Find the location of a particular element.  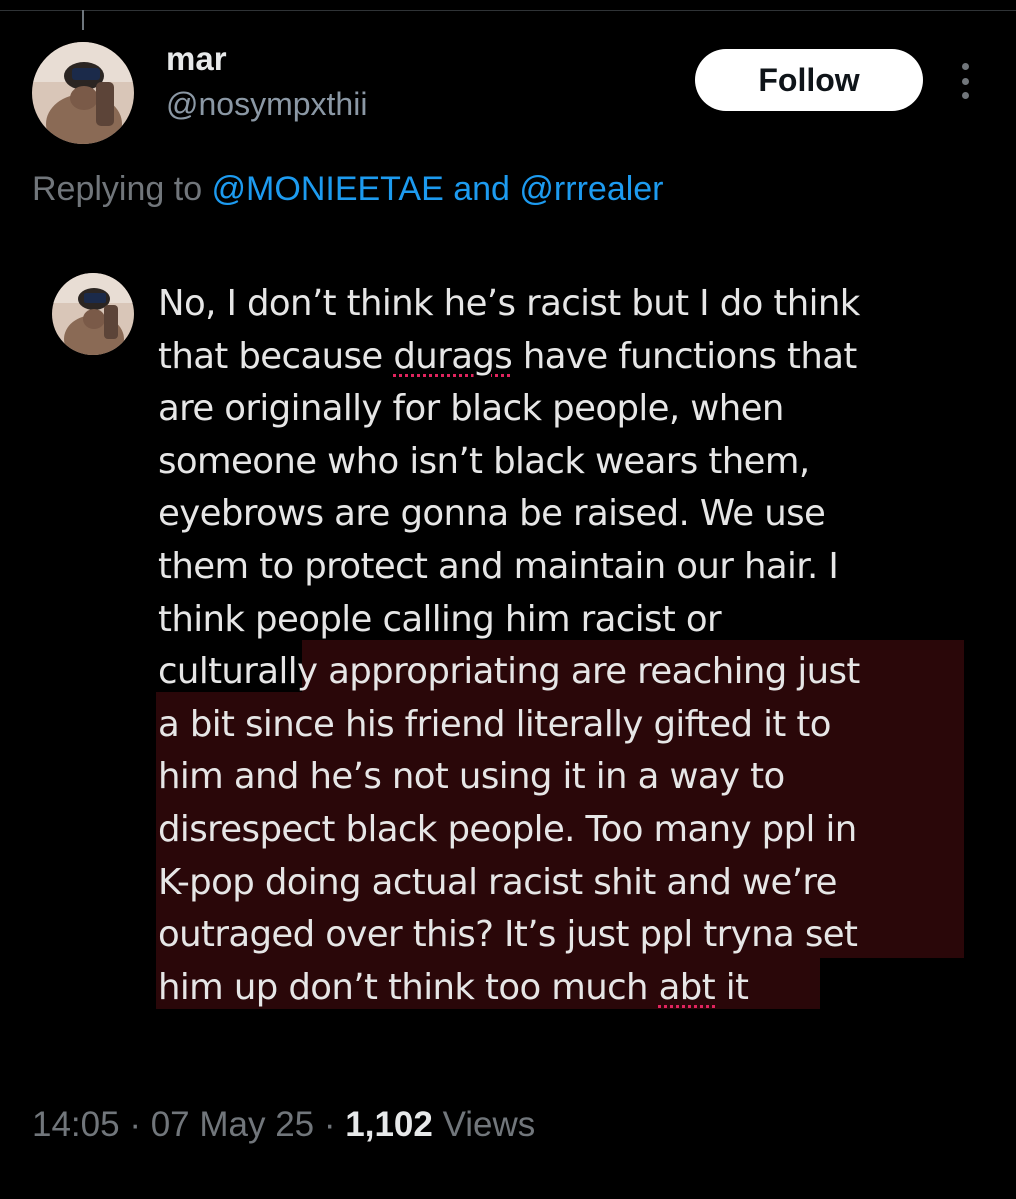

spellcheck-word: abt is located at coordinates (687, 987).